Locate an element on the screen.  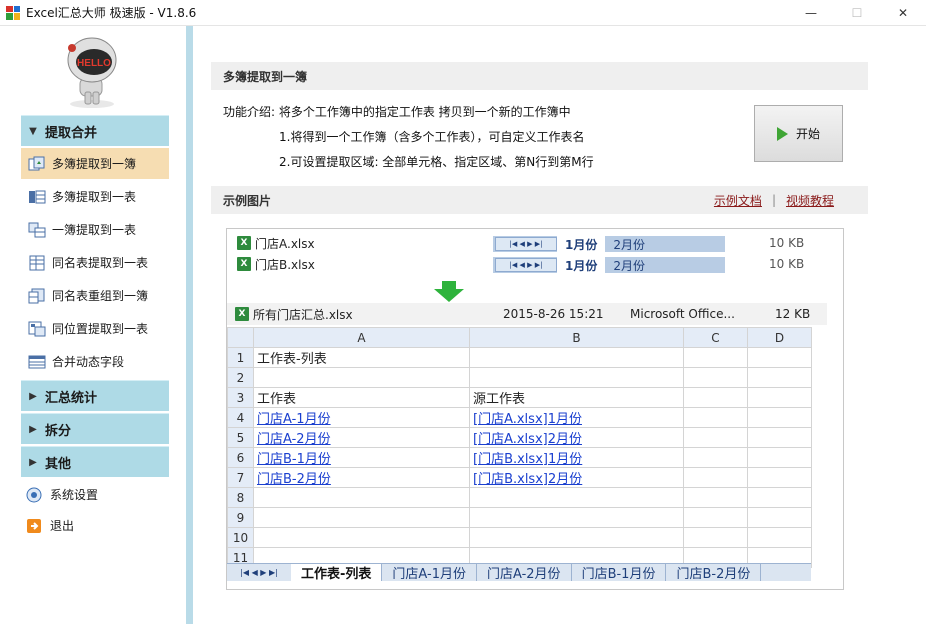
sheet-tab: 工作表-列表 is located at coordinates (337, 572).